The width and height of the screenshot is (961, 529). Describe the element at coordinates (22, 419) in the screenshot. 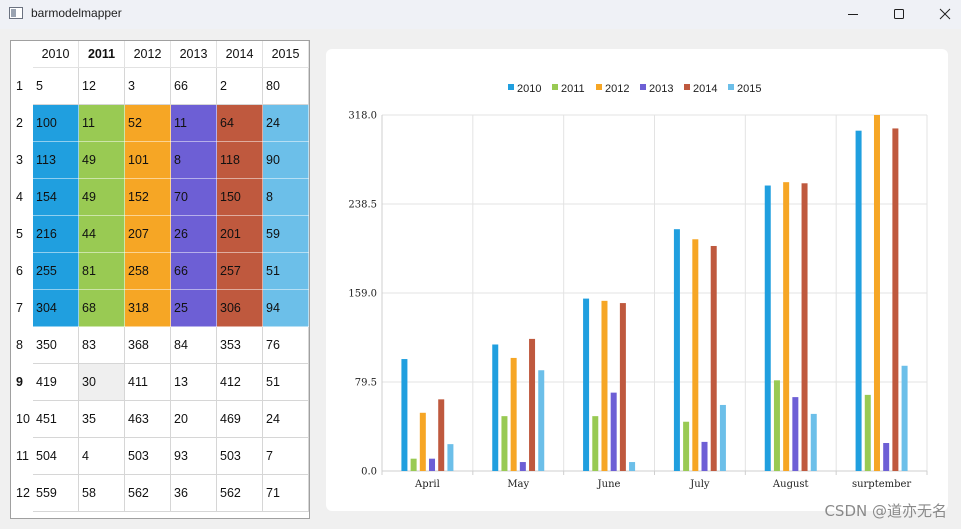

I see `row-header: 10` at that location.